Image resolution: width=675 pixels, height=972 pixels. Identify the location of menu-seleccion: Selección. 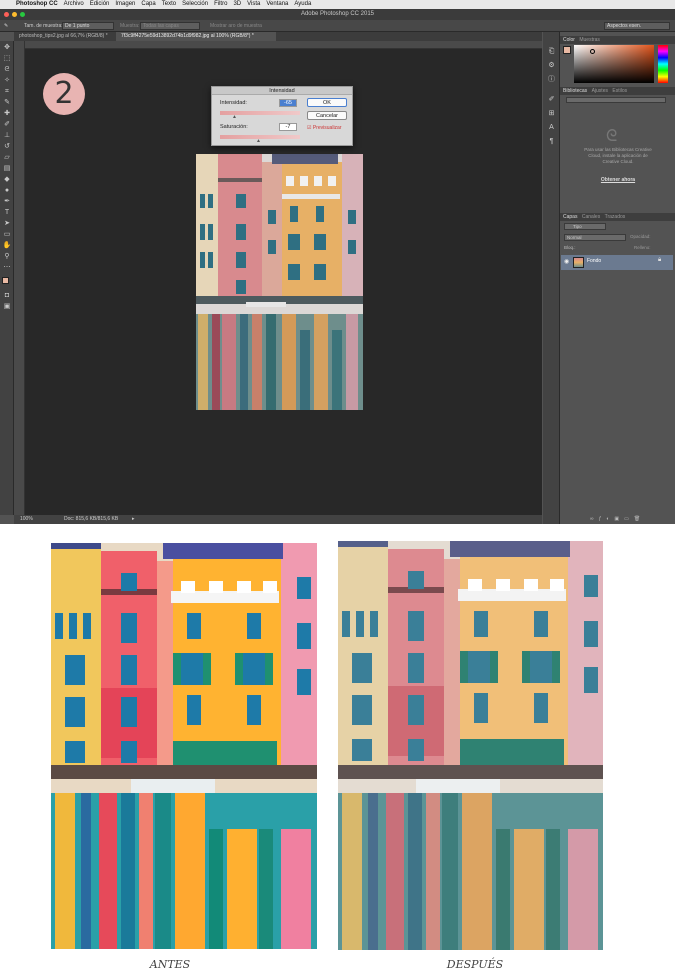
(195, 4).